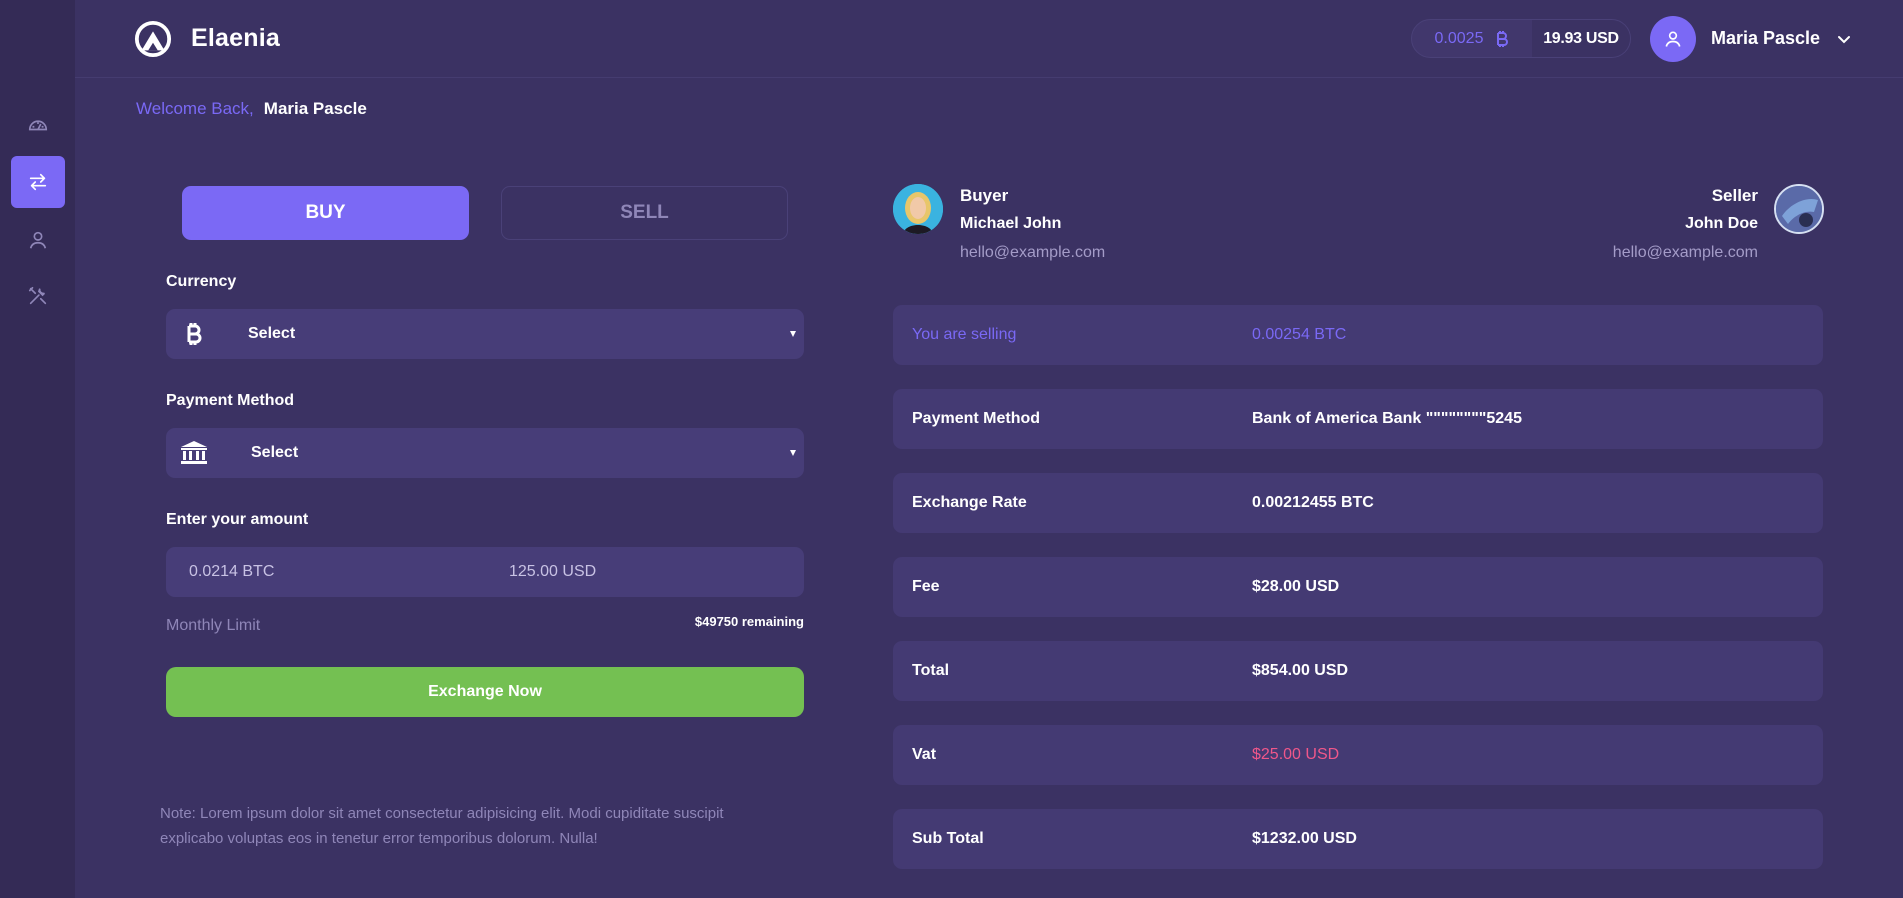 The image size is (1903, 898). What do you see at coordinates (325, 213) in the screenshot?
I see `tab-buy: BUY` at bounding box center [325, 213].